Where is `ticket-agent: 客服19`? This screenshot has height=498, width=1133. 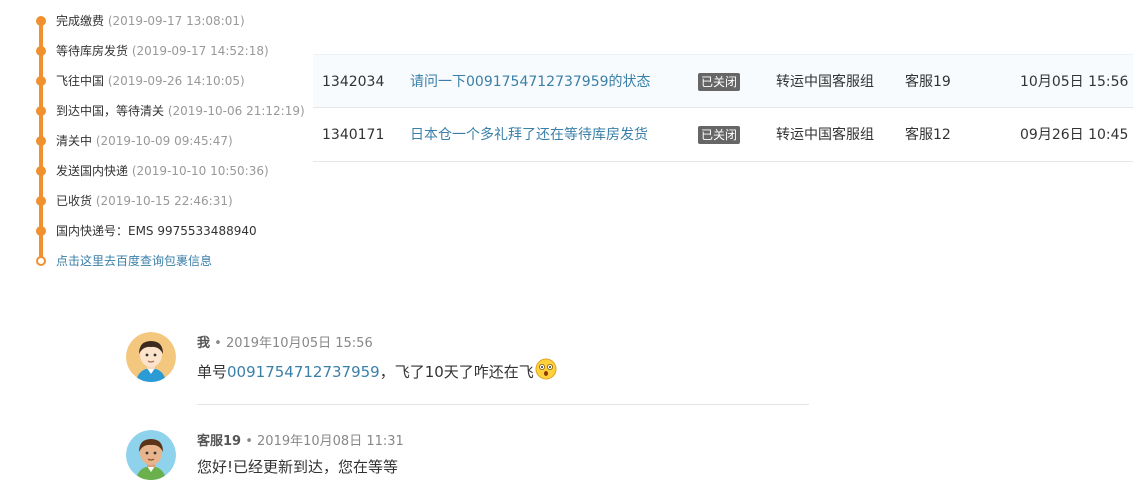
ticket-agent: 客服19 is located at coordinates (928, 82).